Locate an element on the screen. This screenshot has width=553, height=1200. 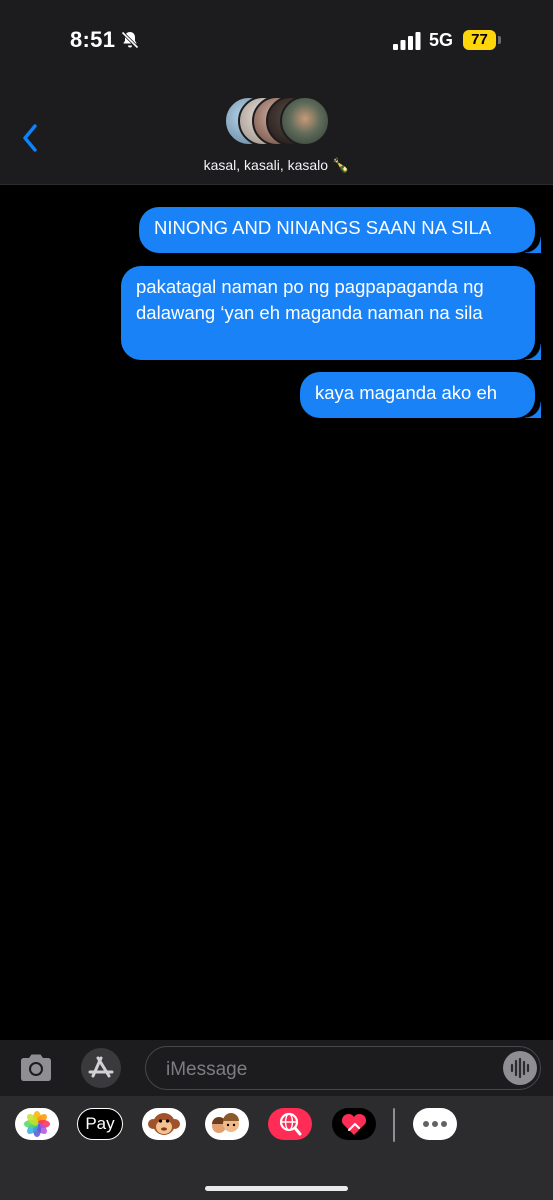
bell-muted-icon is located at coordinates (130, 40).